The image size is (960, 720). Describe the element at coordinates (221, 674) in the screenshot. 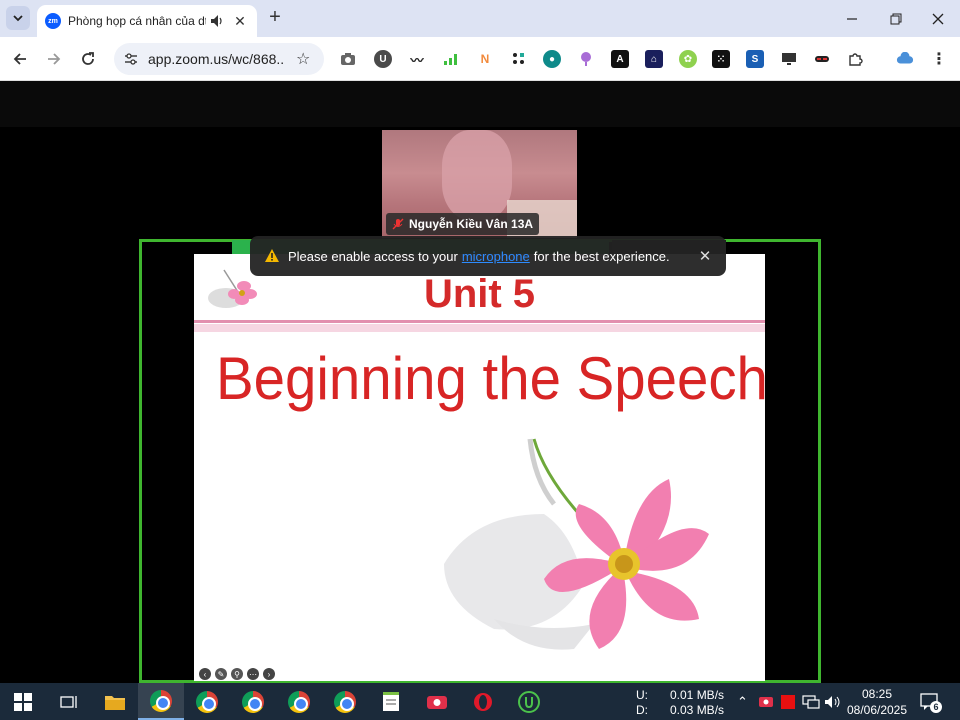

I see `pen-icon: ✎` at that location.